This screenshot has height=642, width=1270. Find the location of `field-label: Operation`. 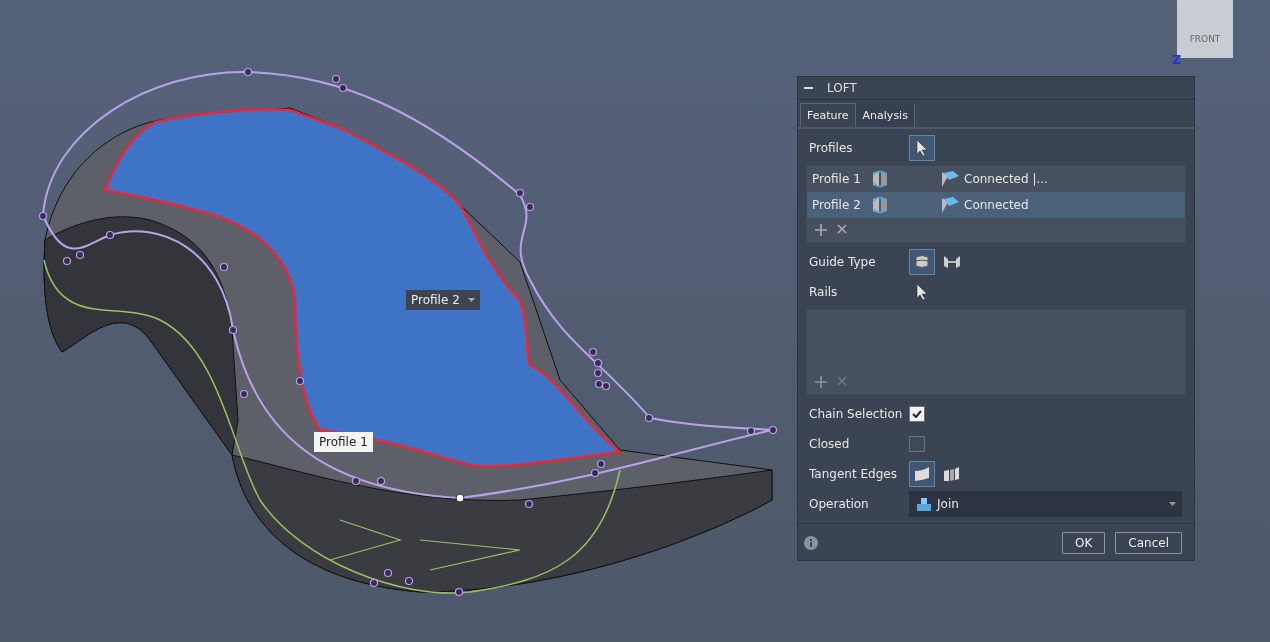

field-label: Operation is located at coordinates (839, 504).